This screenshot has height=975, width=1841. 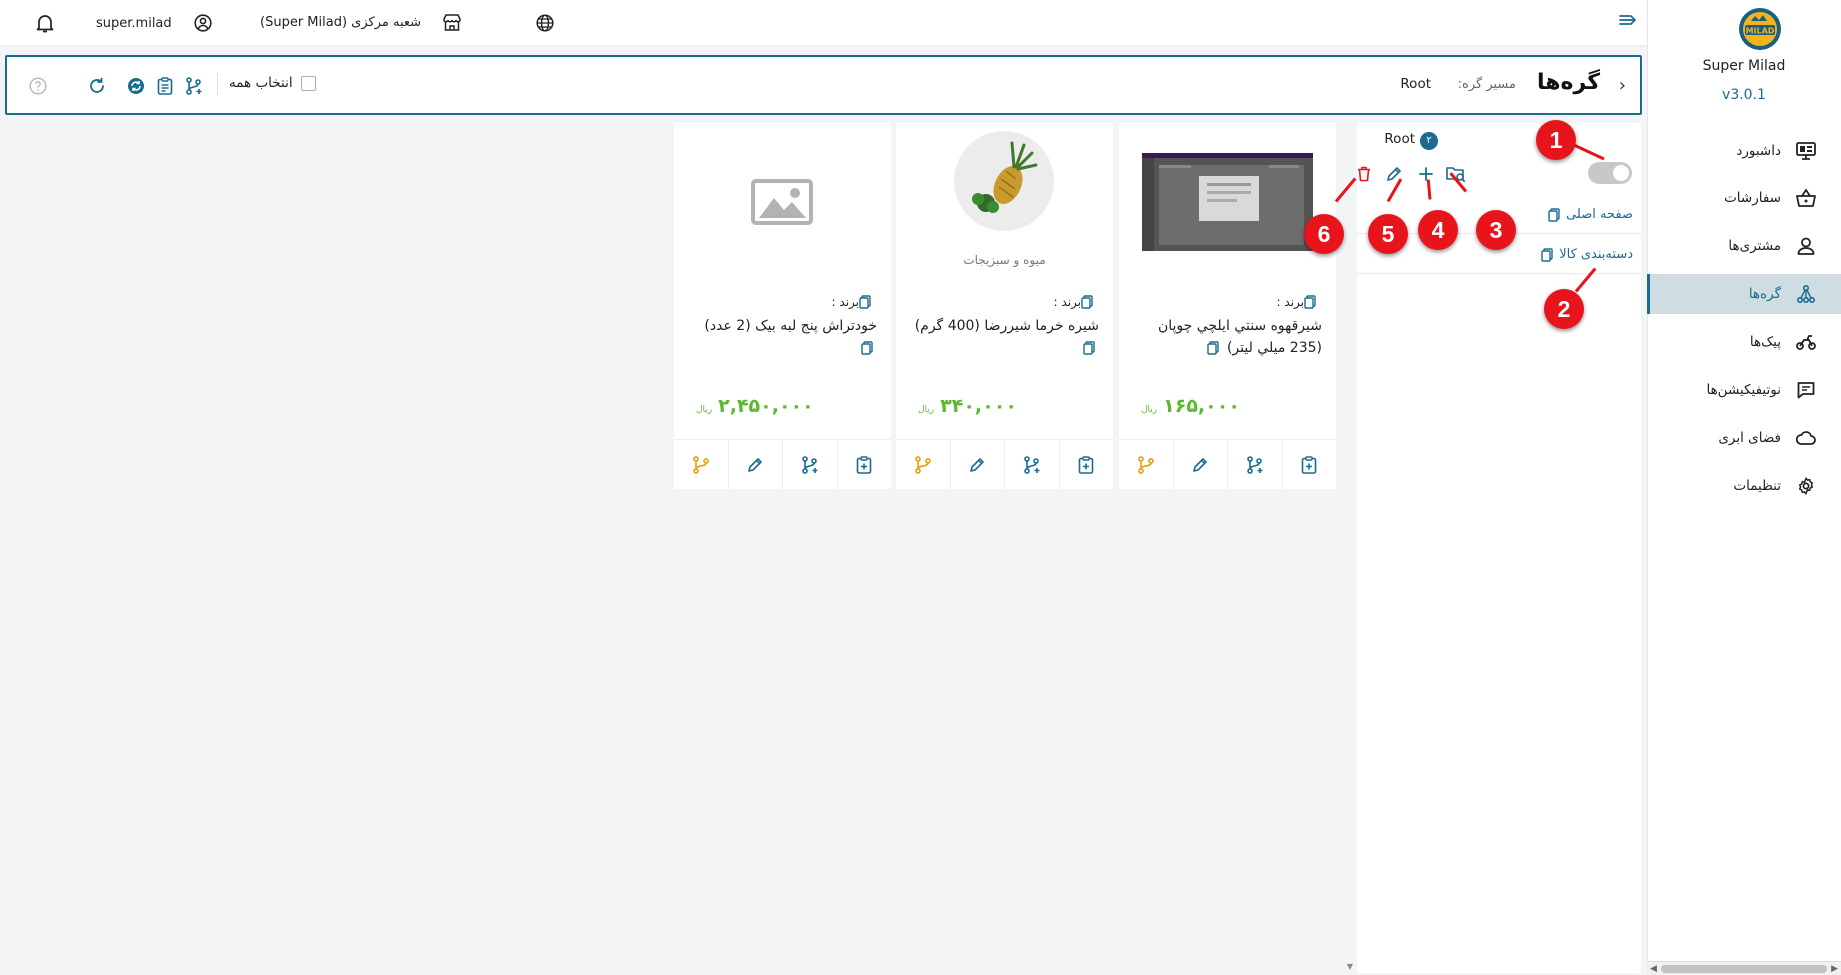 I want to click on product-name: شیرقهوه سنتي ايلچي چوپان (235 ميلي ليتر), so click(x=1227, y=337).